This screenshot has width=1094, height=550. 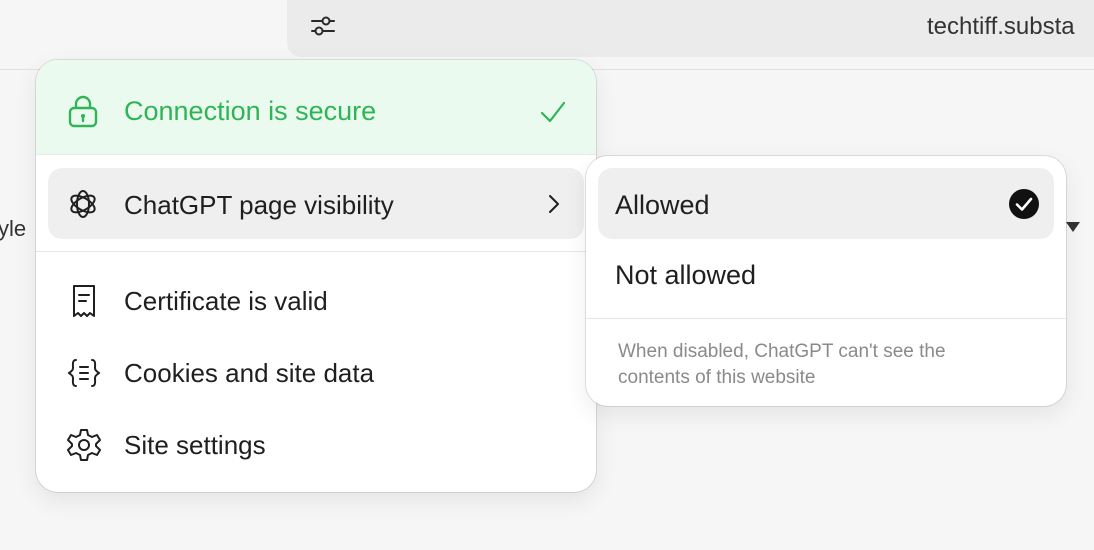 What do you see at coordinates (826, 203) in the screenshot?
I see `option-allowed: Allowed` at bounding box center [826, 203].